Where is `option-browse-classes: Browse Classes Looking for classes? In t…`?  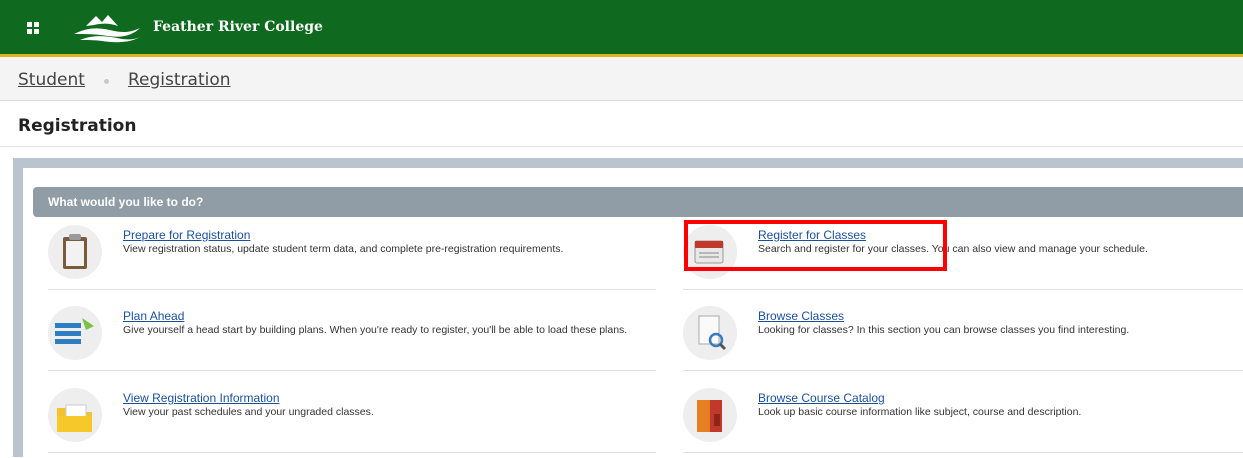
option-browse-classes: Browse Classes Looking for classes? In t… is located at coordinates (963, 341).